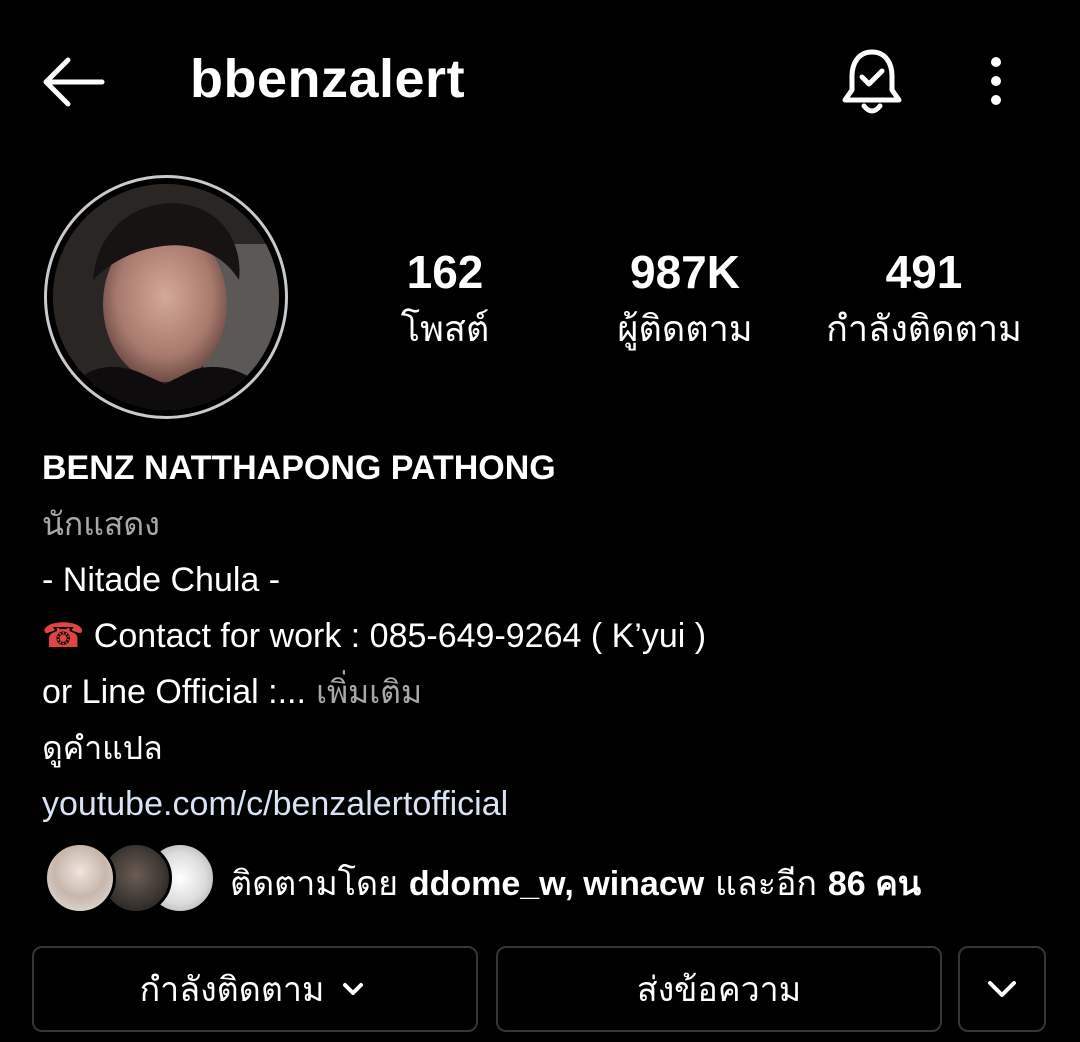 The height and width of the screenshot is (1042, 1080). What do you see at coordinates (924, 272) in the screenshot?
I see `following-count: 491` at bounding box center [924, 272].